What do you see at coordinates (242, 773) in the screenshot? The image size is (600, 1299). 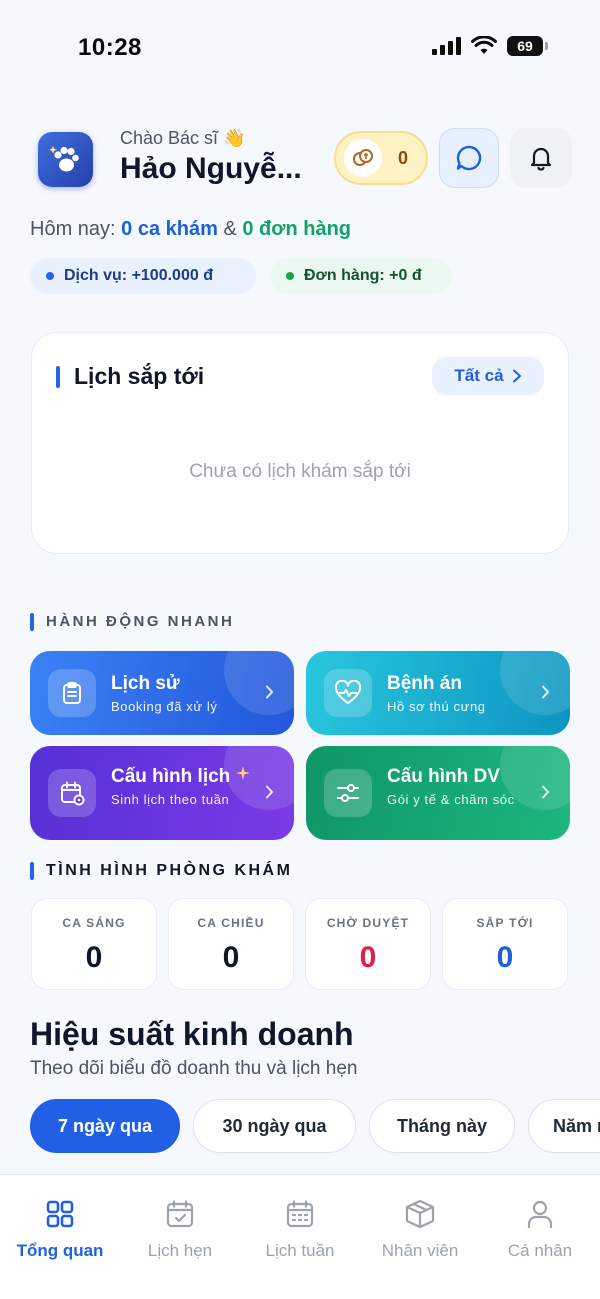 I see `sparkle-icon` at bounding box center [242, 773].